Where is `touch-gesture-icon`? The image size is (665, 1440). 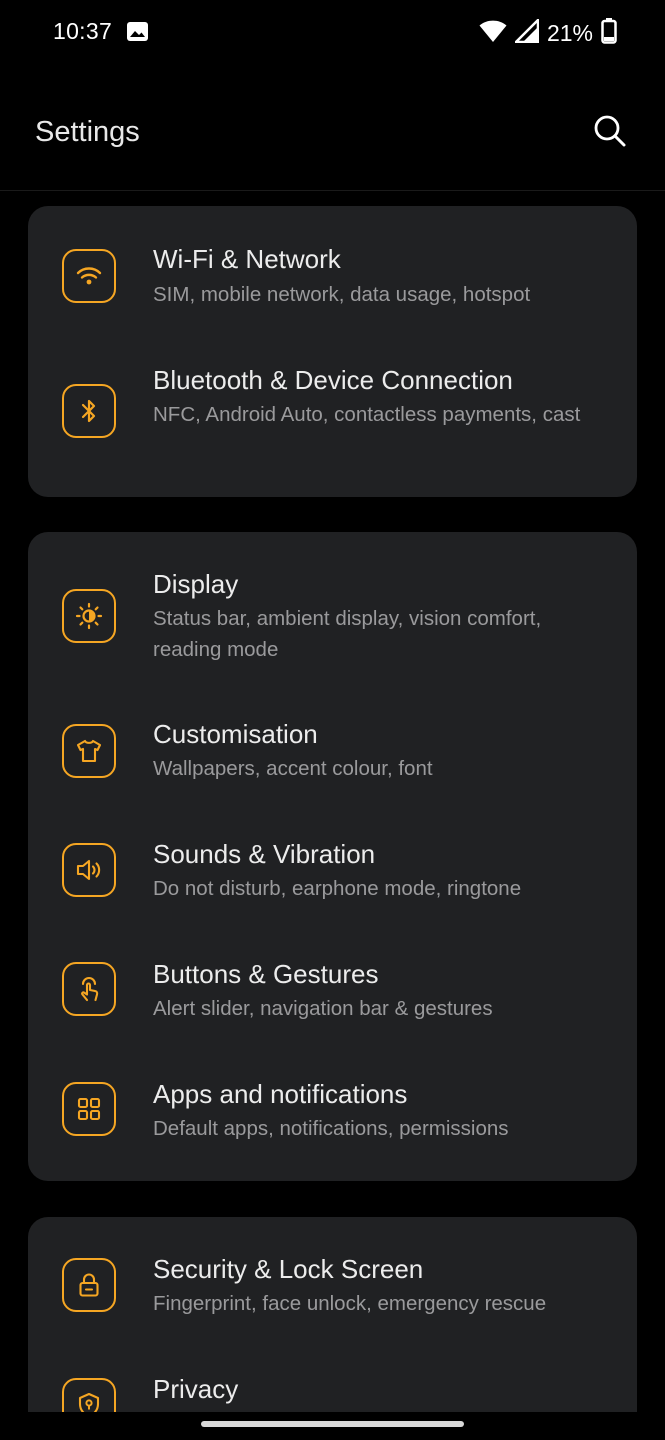 touch-gesture-icon is located at coordinates (89, 989).